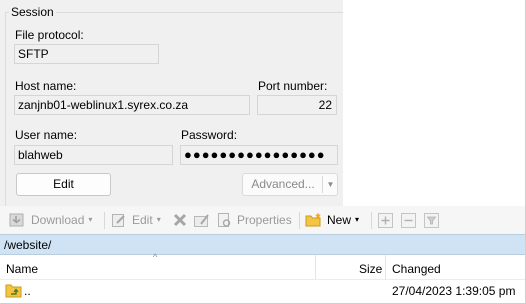 The height and width of the screenshot is (304, 526). Describe the element at coordinates (90, 219) in the screenshot. I see `download-dropdown-icon: ▾` at that location.